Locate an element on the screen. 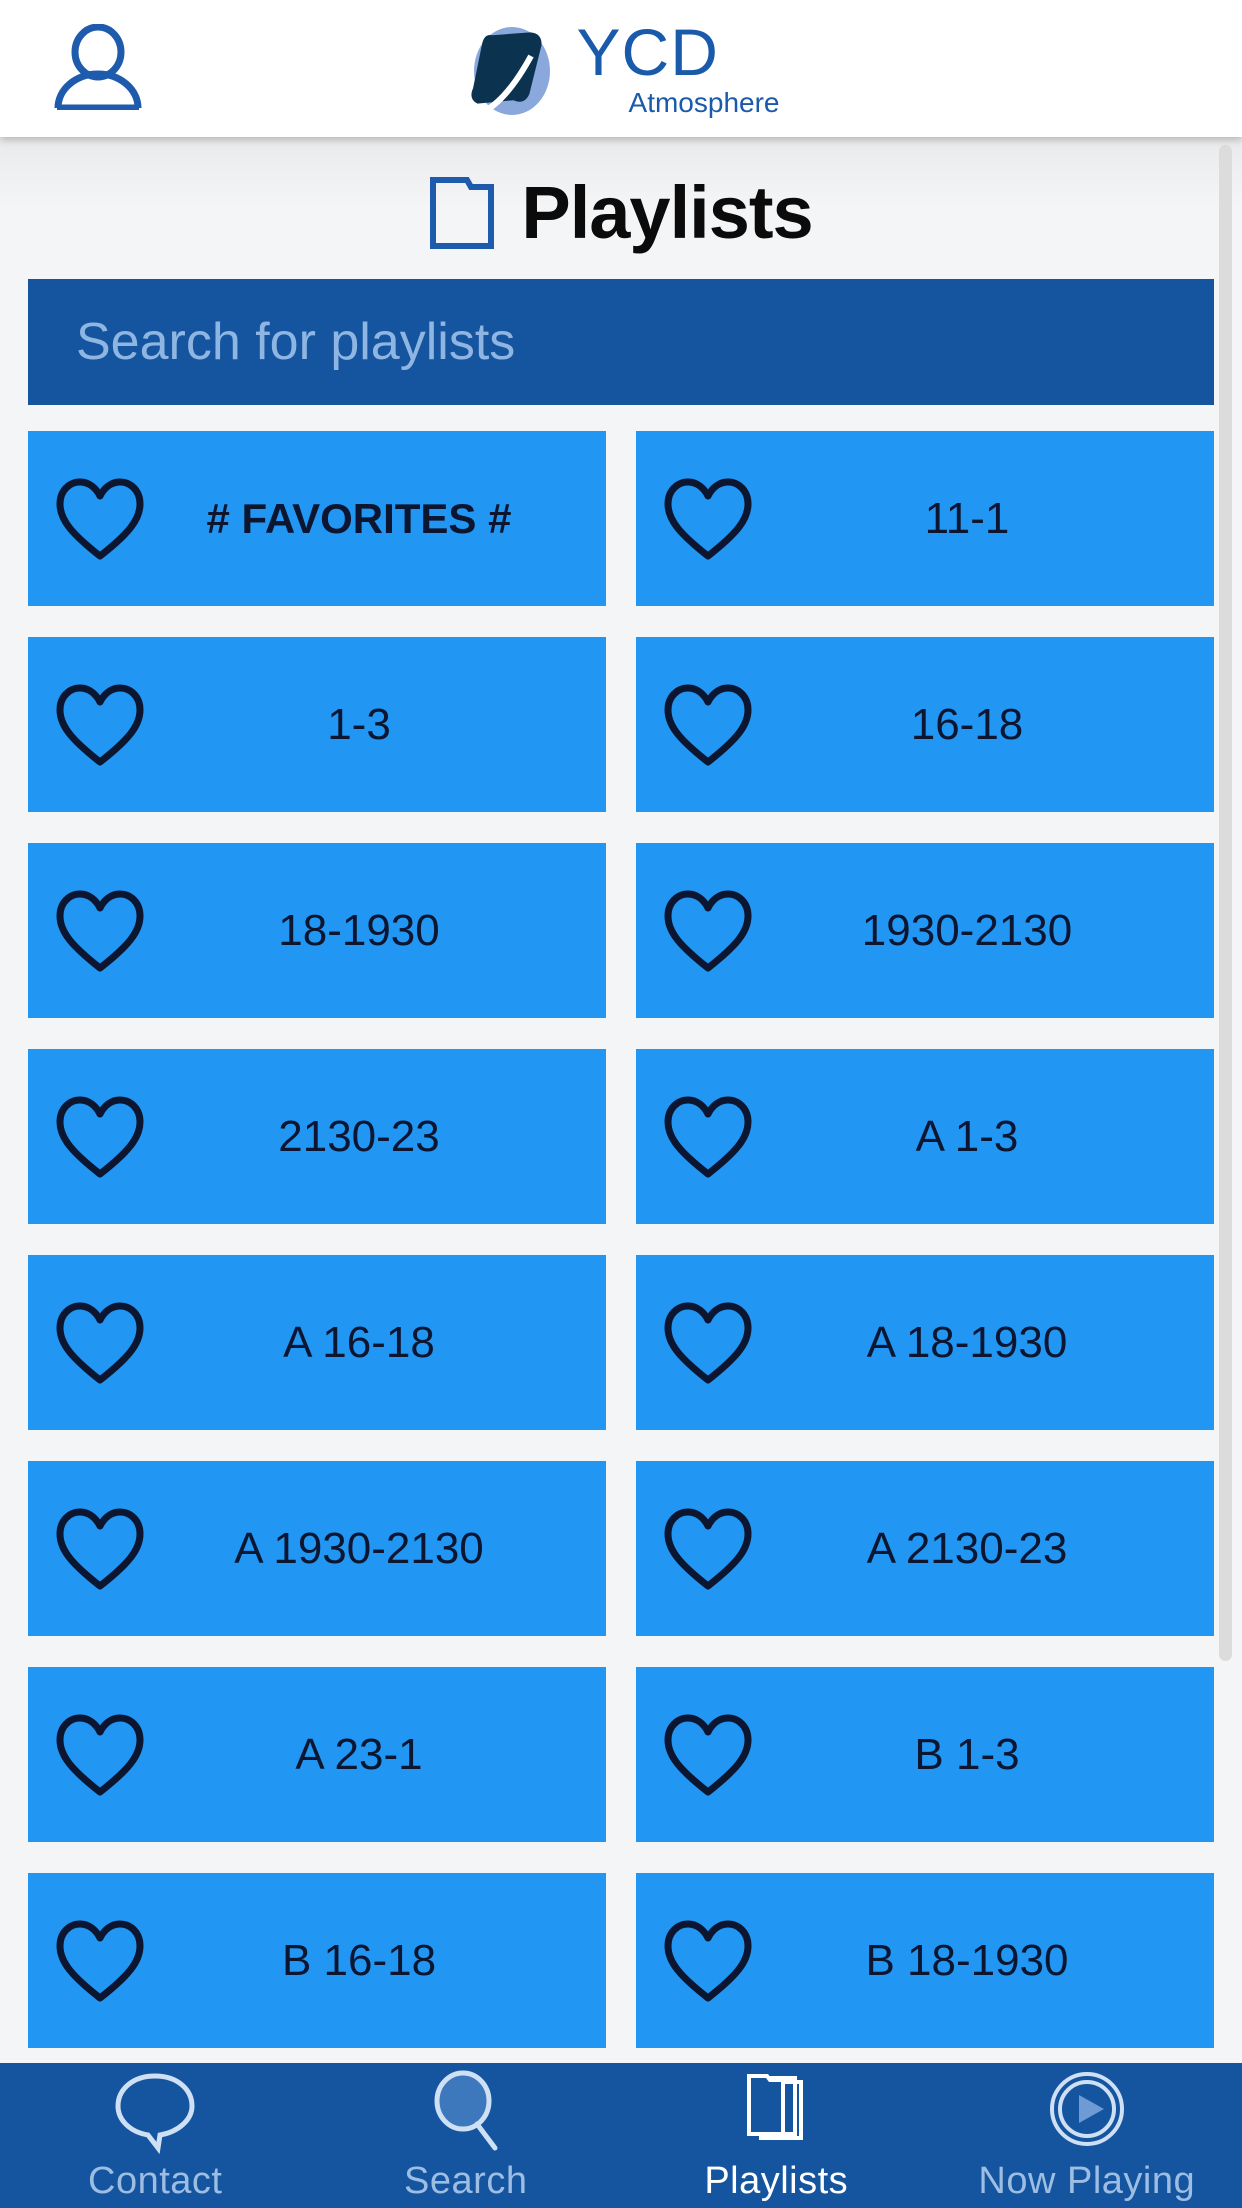 This screenshot has height=2208, width=1242. brand-logo: YCD Atmosphere is located at coordinates (621, 68).